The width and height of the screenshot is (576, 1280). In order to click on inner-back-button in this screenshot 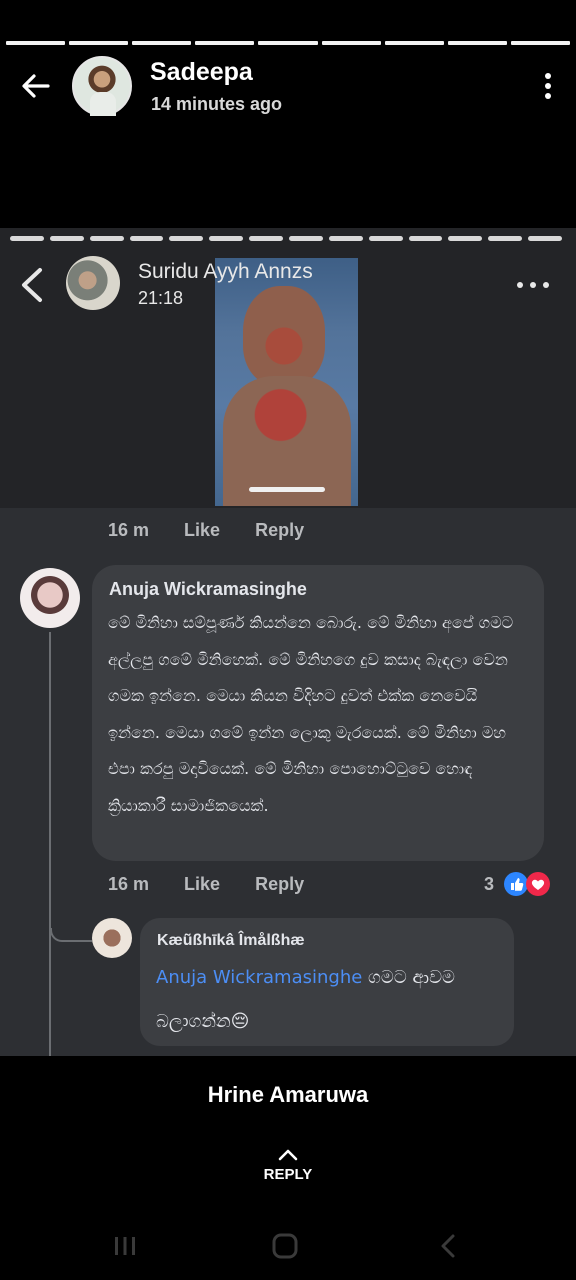, I will do `click(32, 285)`.